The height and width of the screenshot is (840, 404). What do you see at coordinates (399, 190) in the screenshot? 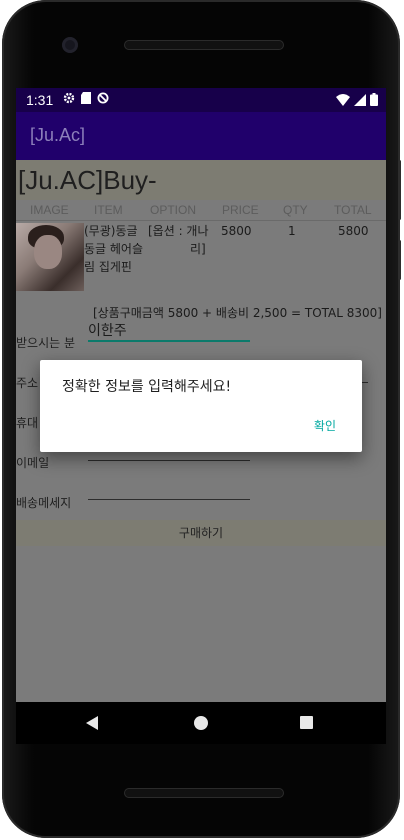
I see `volume-button` at bounding box center [399, 190].